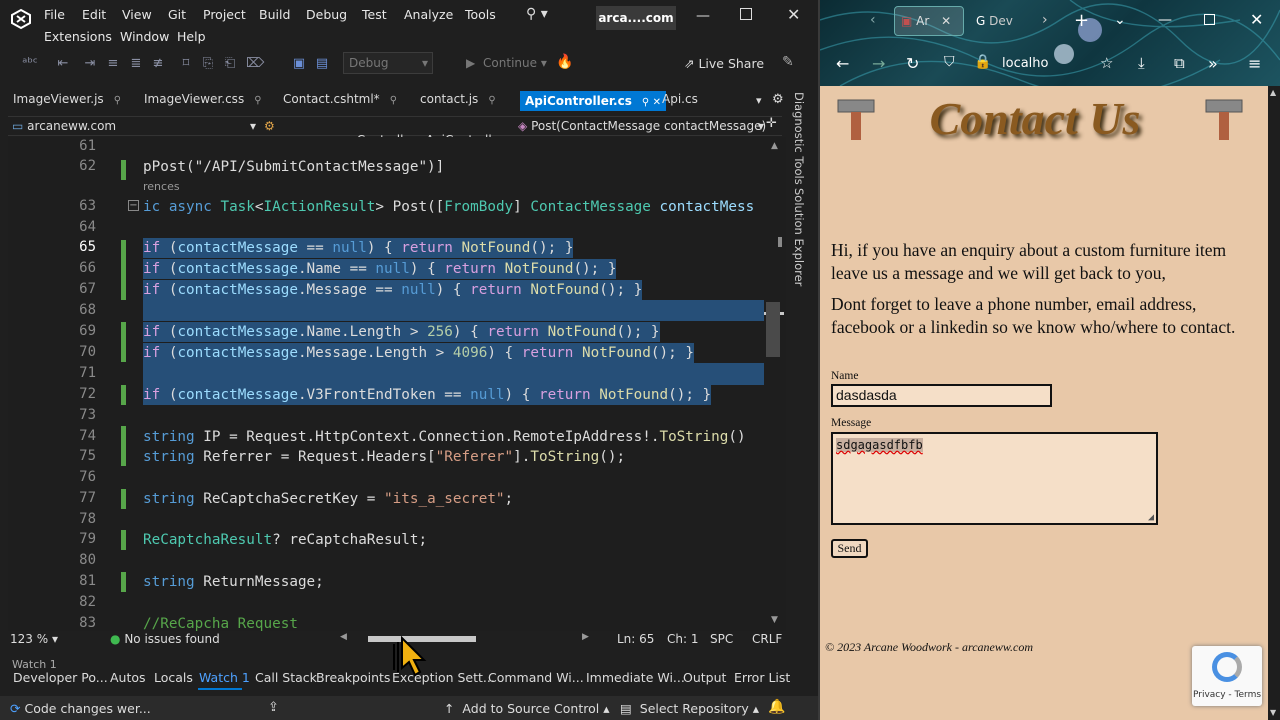 The height and width of the screenshot is (720, 1280). I want to click on tab-contact-js: contact.js ⚲, so click(458, 101).